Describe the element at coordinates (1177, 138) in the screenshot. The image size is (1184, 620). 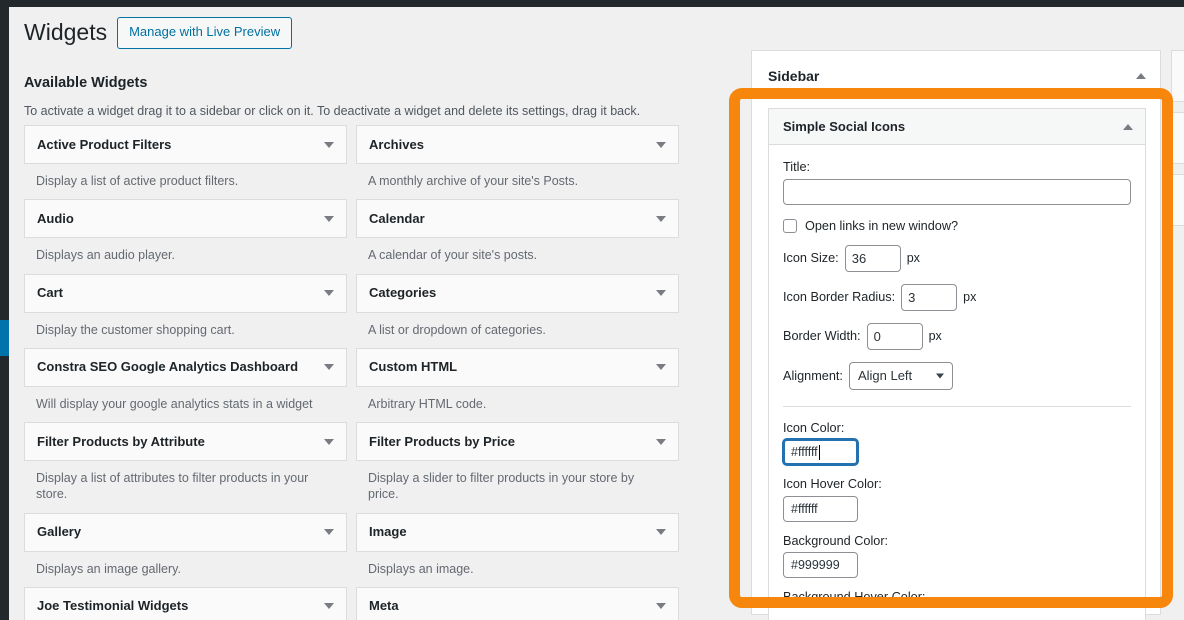
I see `sidebar-column-2-panel-b` at that location.